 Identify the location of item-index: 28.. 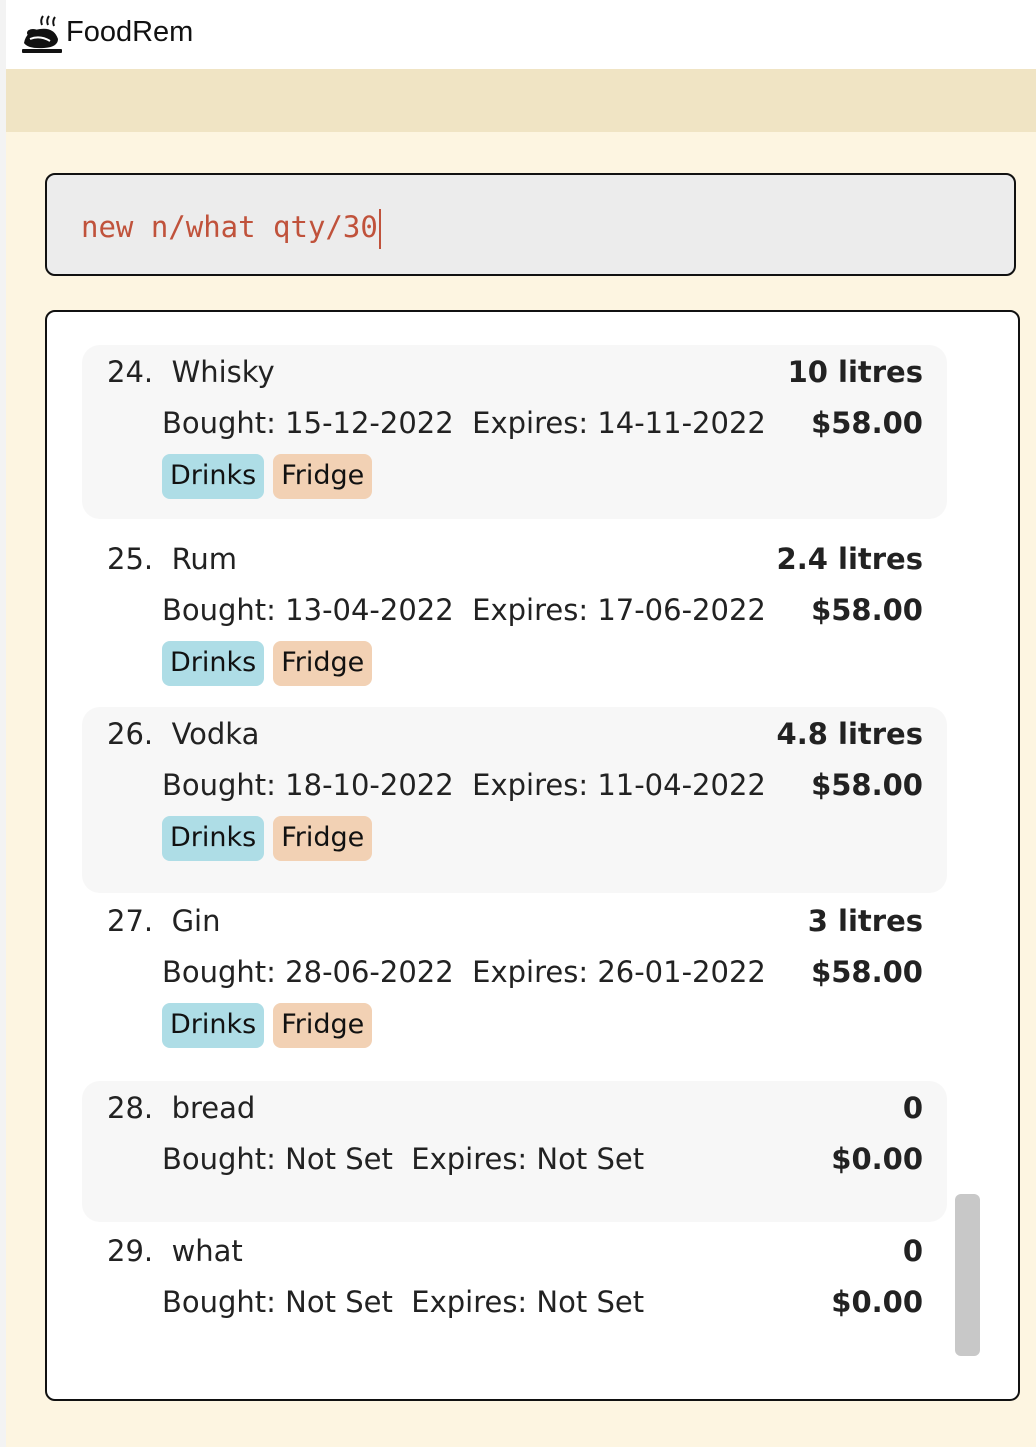
(130, 1108).